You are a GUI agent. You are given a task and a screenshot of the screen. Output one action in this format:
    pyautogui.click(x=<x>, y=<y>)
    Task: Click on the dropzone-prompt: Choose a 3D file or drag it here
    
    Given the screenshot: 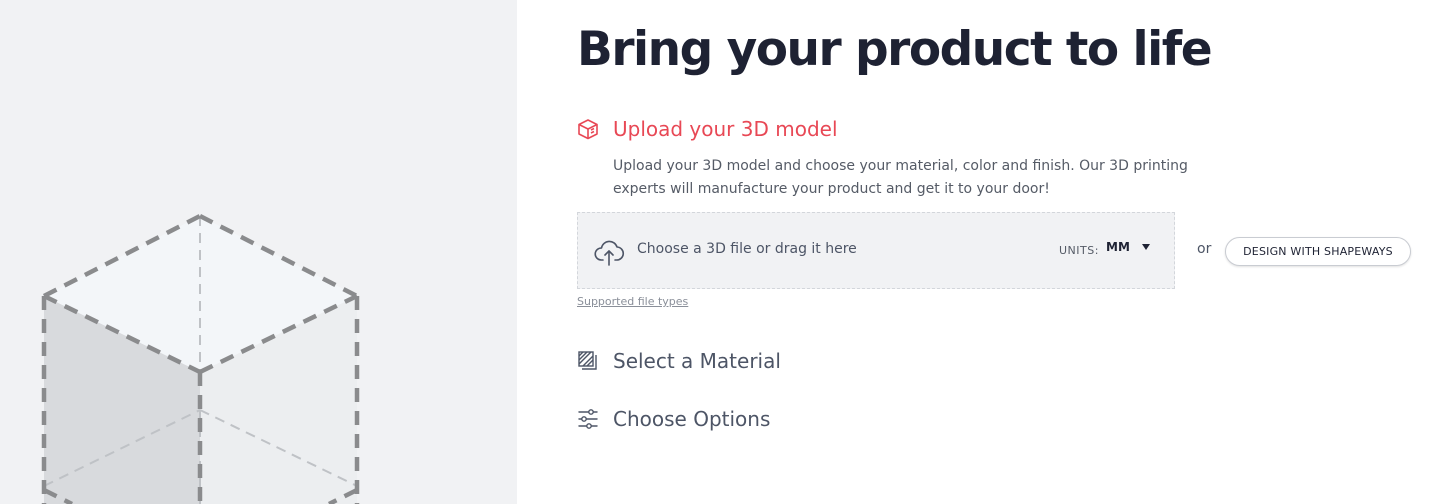 What is the action you would take?
    pyautogui.click(x=747, y=249)
    